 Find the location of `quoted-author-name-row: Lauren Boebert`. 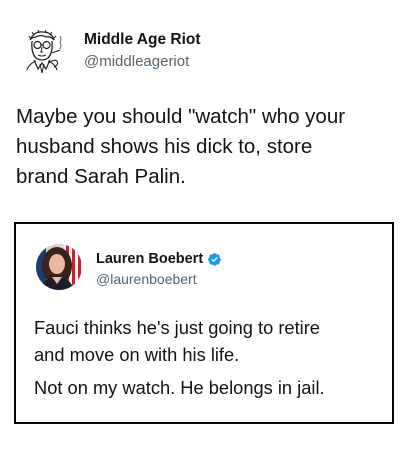

quoted-author-name-row: Lauren Boebert is located at coordinates (159, 259).